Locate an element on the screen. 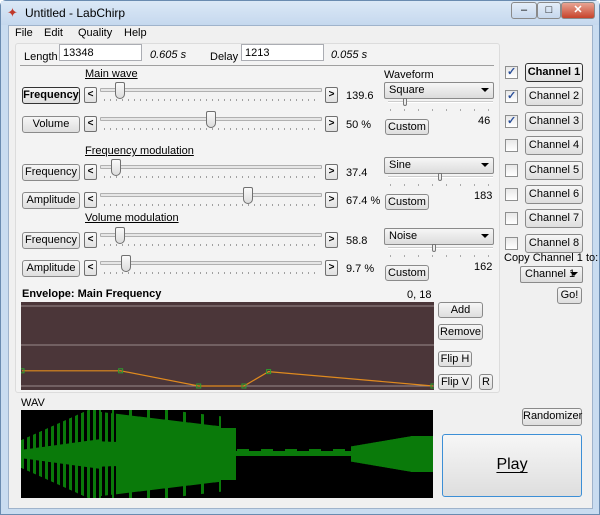 This screenshot has height=515, width=600. menu-file: File is located at coordinates (24, 33).